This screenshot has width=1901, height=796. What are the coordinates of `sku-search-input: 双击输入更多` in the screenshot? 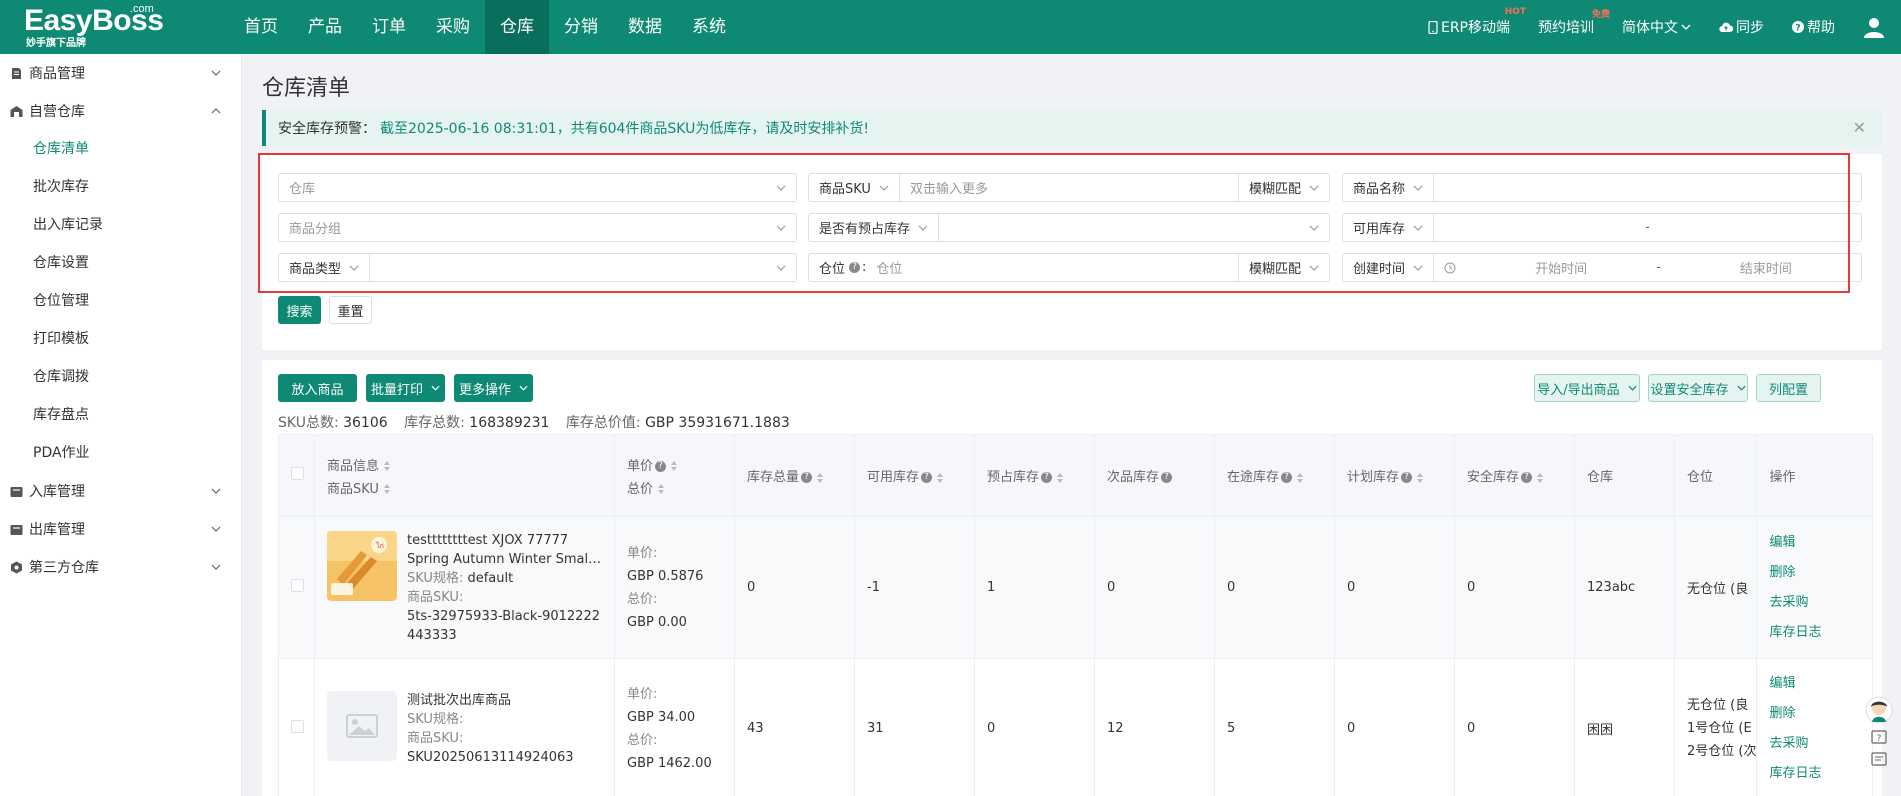 It's located at (1069, 187).